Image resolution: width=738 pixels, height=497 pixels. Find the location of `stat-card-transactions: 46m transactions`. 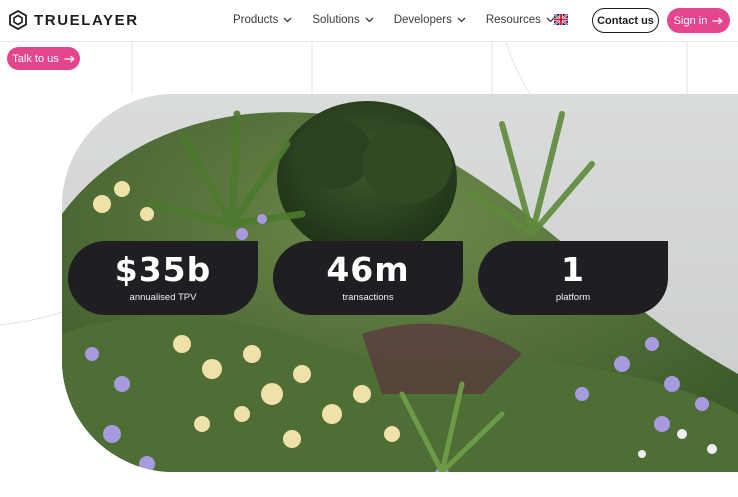

stat-card-transactions: 46m transactions is located at coordinates (368, 278).